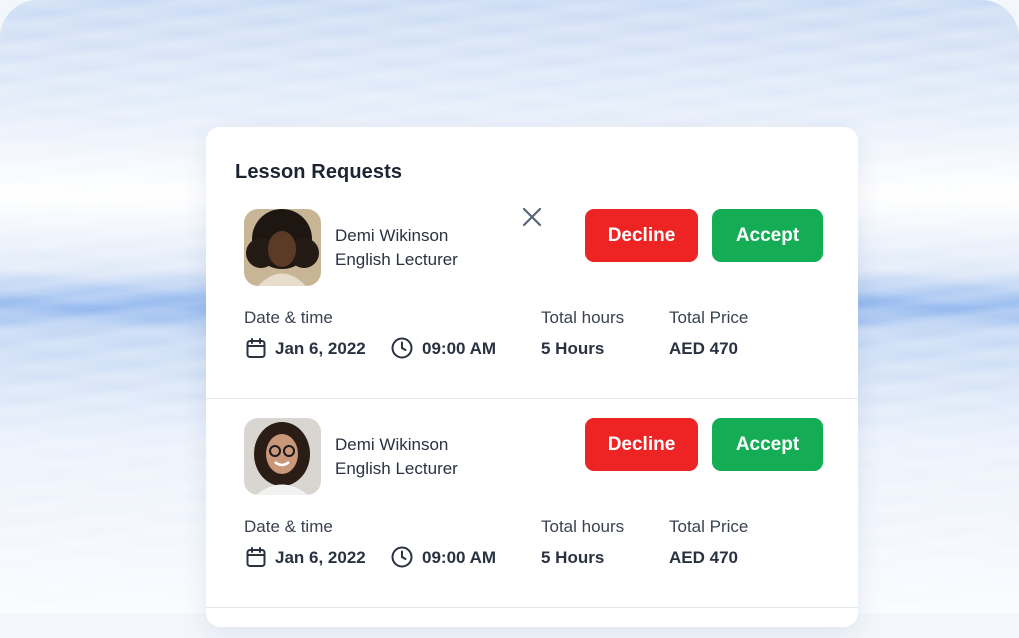 This screenshot has height=638, width=1019. Describe the element at coordinates (532, 217) in the screenshot. I see `close-icon` at that location.